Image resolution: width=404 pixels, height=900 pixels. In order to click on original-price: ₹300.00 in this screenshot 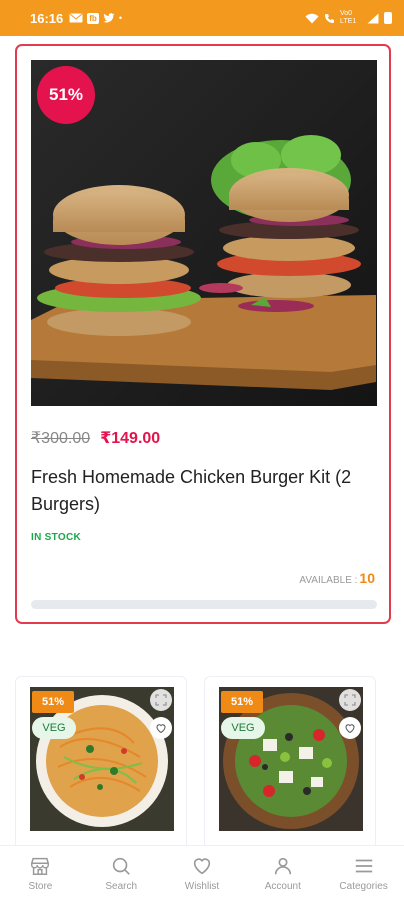, I will do `click(61, 438)`.